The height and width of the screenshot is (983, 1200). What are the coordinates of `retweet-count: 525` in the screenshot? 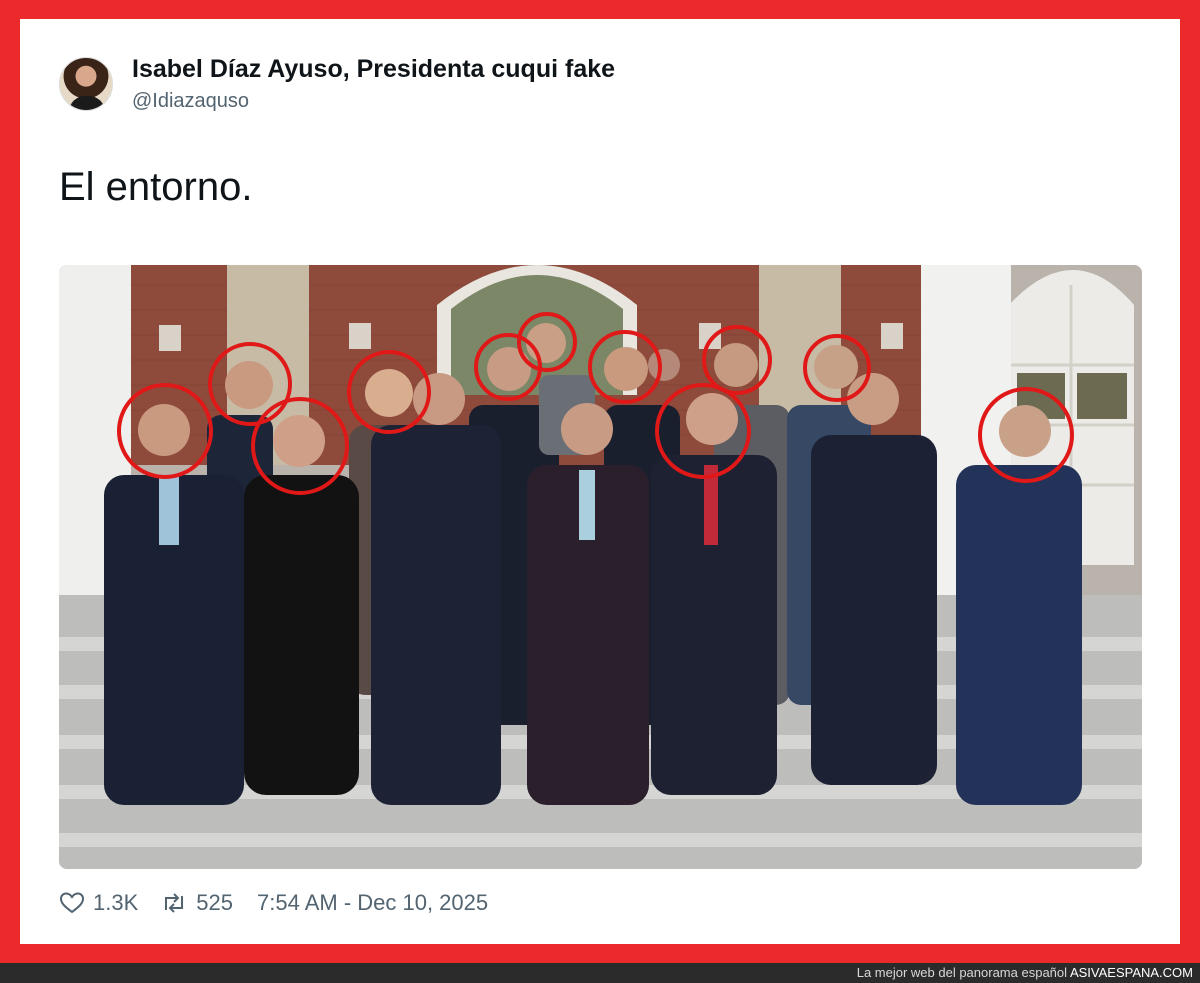 It's located at (214, 902).